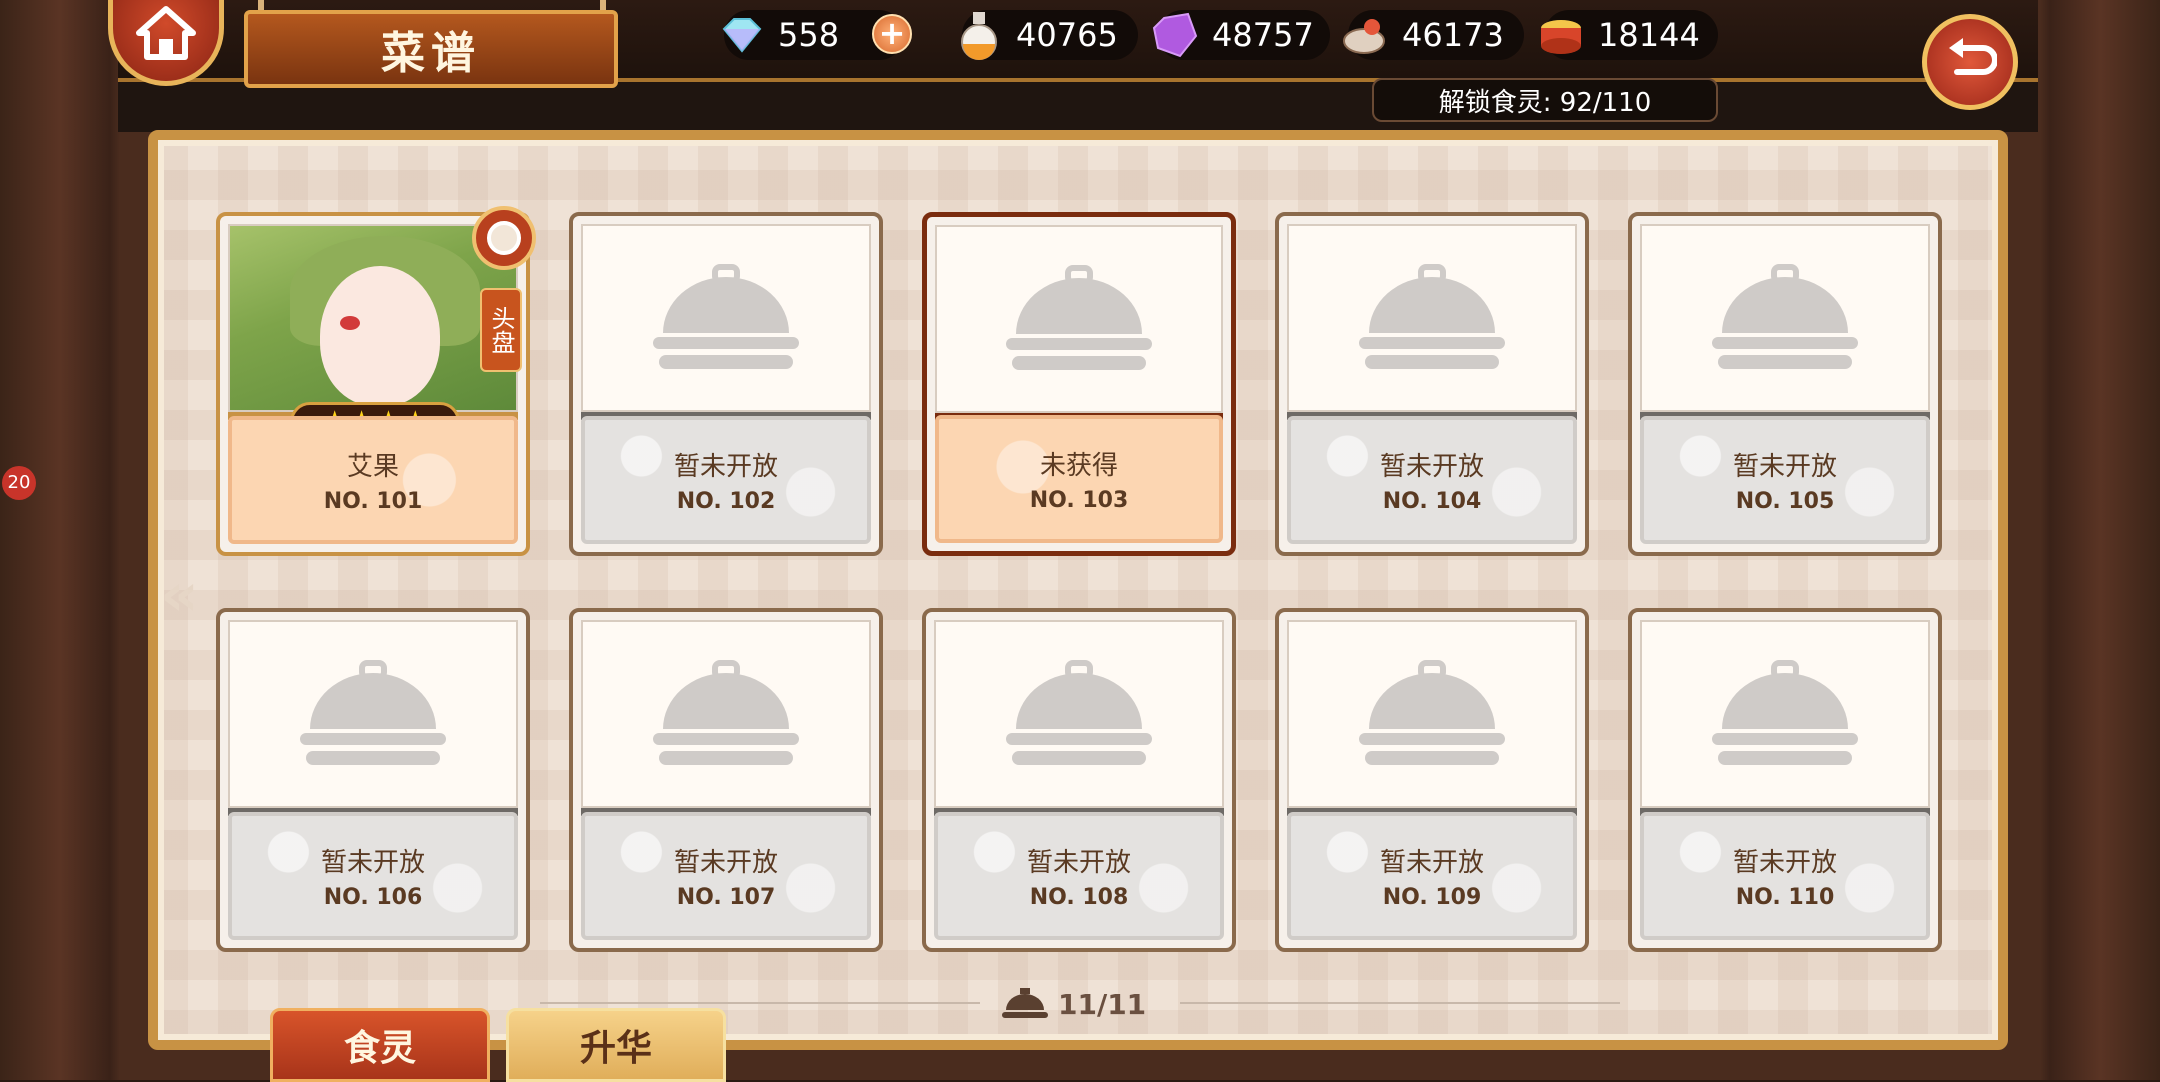 The height and width of the screenshot is (1082, 2160). Describe the element at coordinates (1079, 897) in the screenshot. I see `card-number: NO. 108` at that location.